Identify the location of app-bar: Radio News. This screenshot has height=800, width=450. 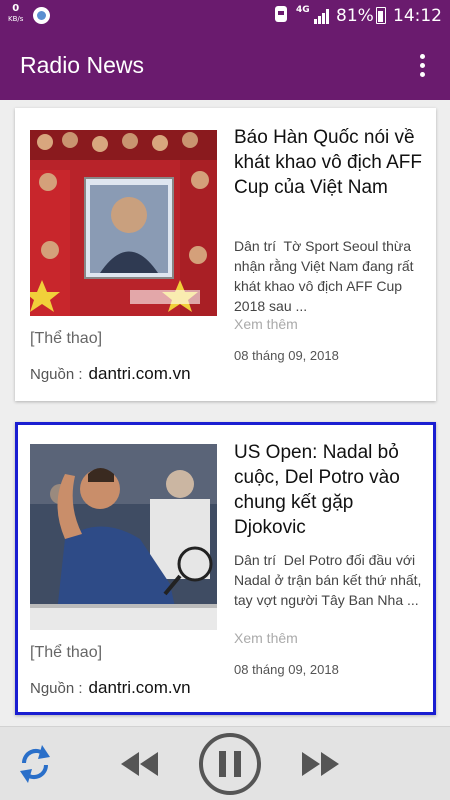
(225, 66).